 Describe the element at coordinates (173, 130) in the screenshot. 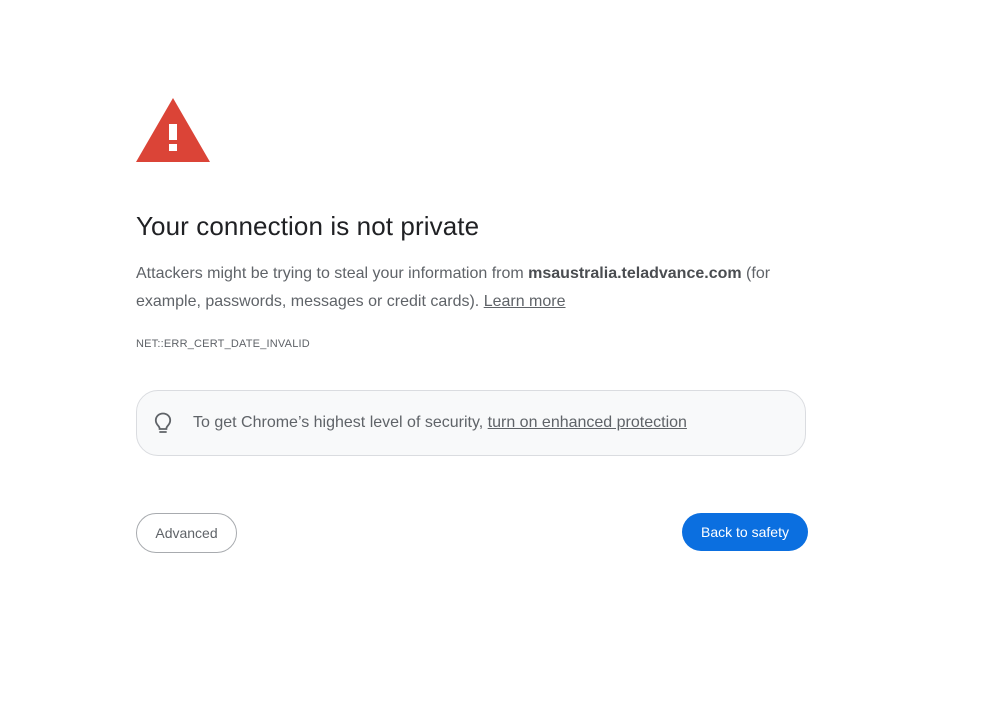

I see `warning-triangle-icon` at that location.